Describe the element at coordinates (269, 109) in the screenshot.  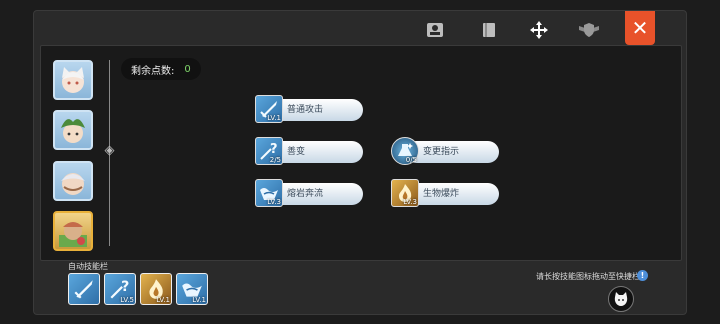
I see `skill-icon-button: LV.1` at that location.